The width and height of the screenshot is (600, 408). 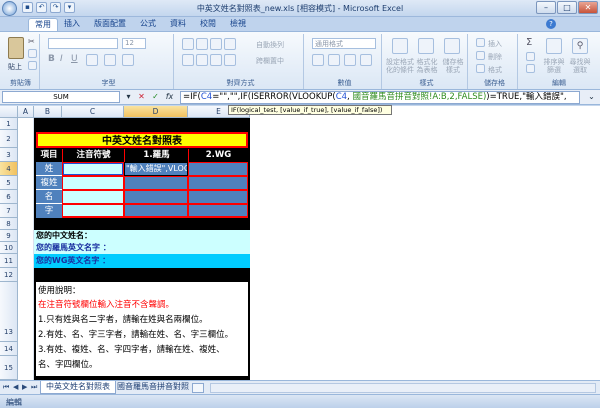 I want to click on sort-filter-icon, so click(x=554, y=46).